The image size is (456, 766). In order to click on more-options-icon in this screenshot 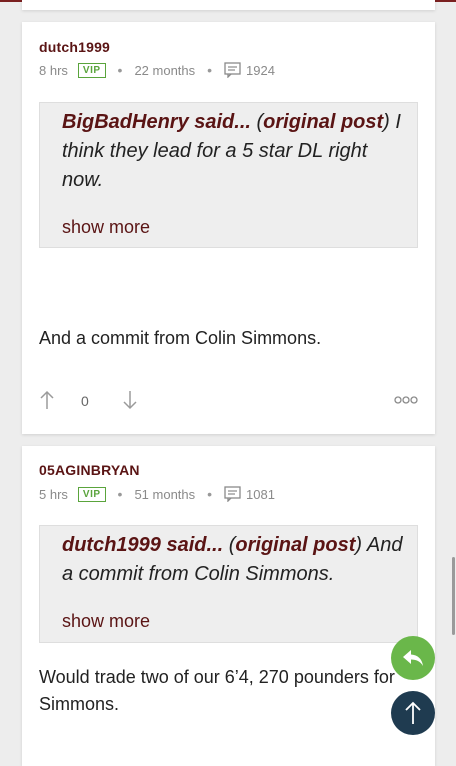, I will do `click(406, 400)`.